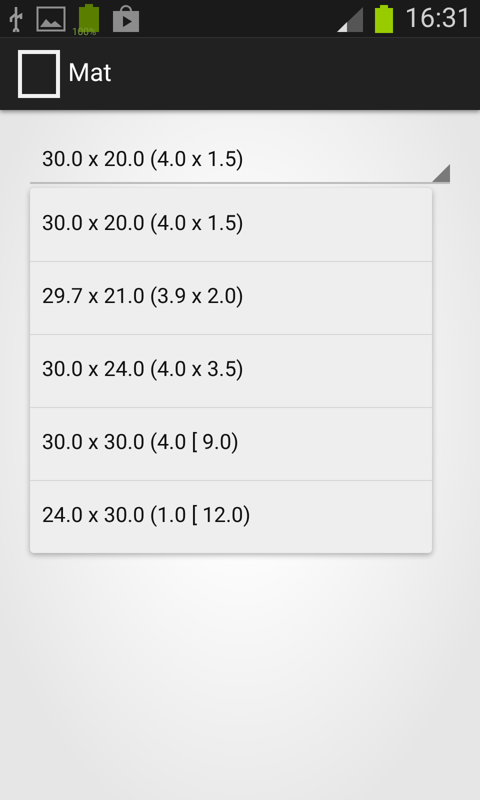  What do you see at coordinates (39, 74) in the screenshot?
I see `app-icon` at bounding box center [39, 74].